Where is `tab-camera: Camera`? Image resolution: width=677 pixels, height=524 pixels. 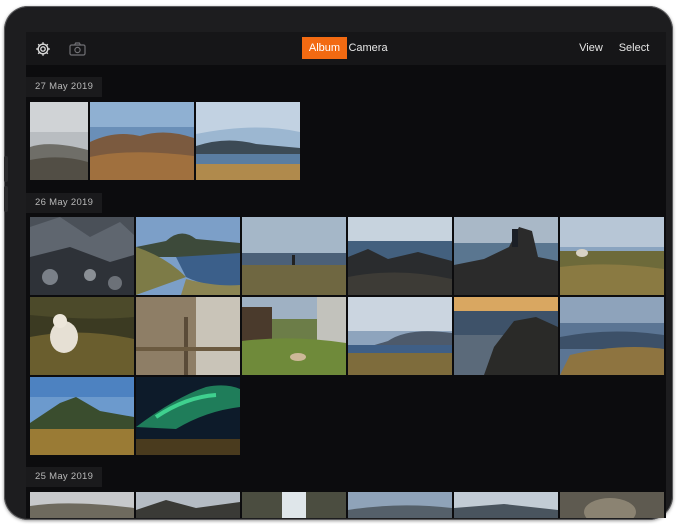
tab-camera: Camera is located at coordinates (368, 48).